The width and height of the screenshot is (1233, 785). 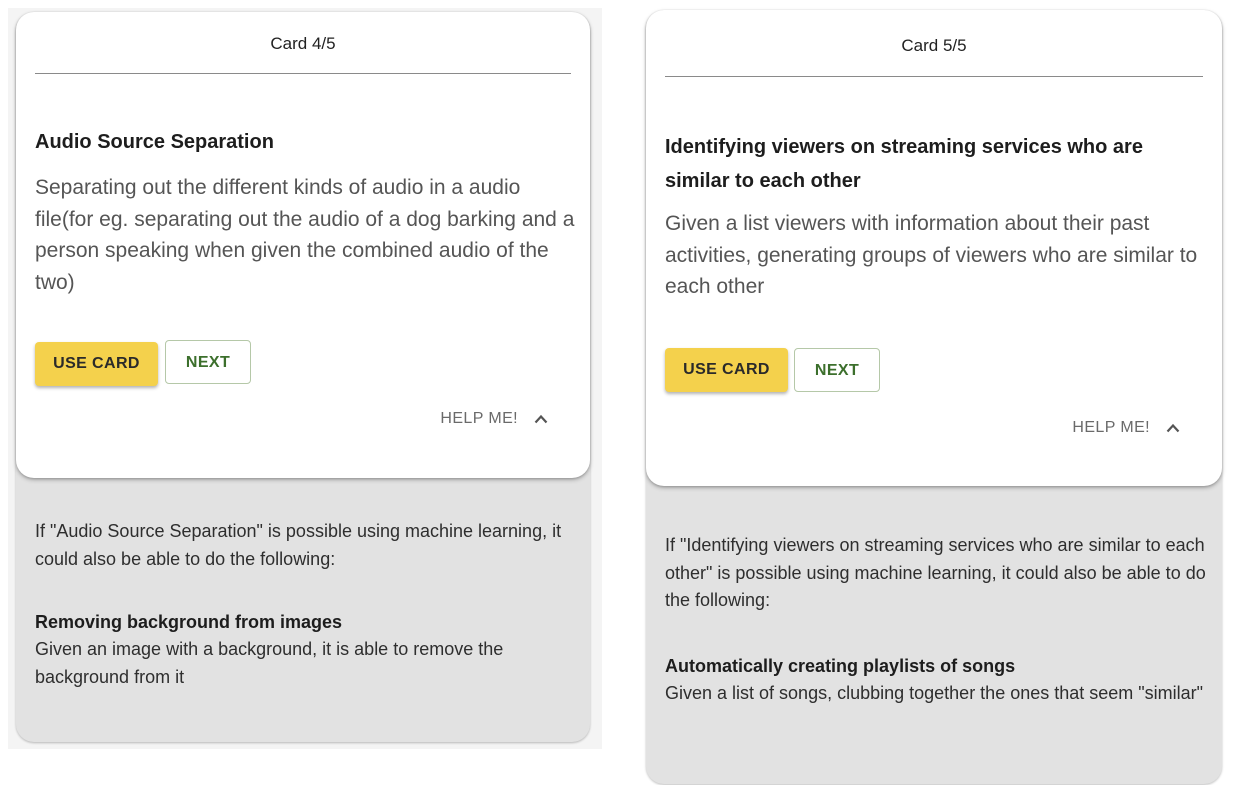 What do you see at coordinates (934, 45) in the screenshot?
I see `card-counter: Card 5/5` at bounding box center [934, 45].